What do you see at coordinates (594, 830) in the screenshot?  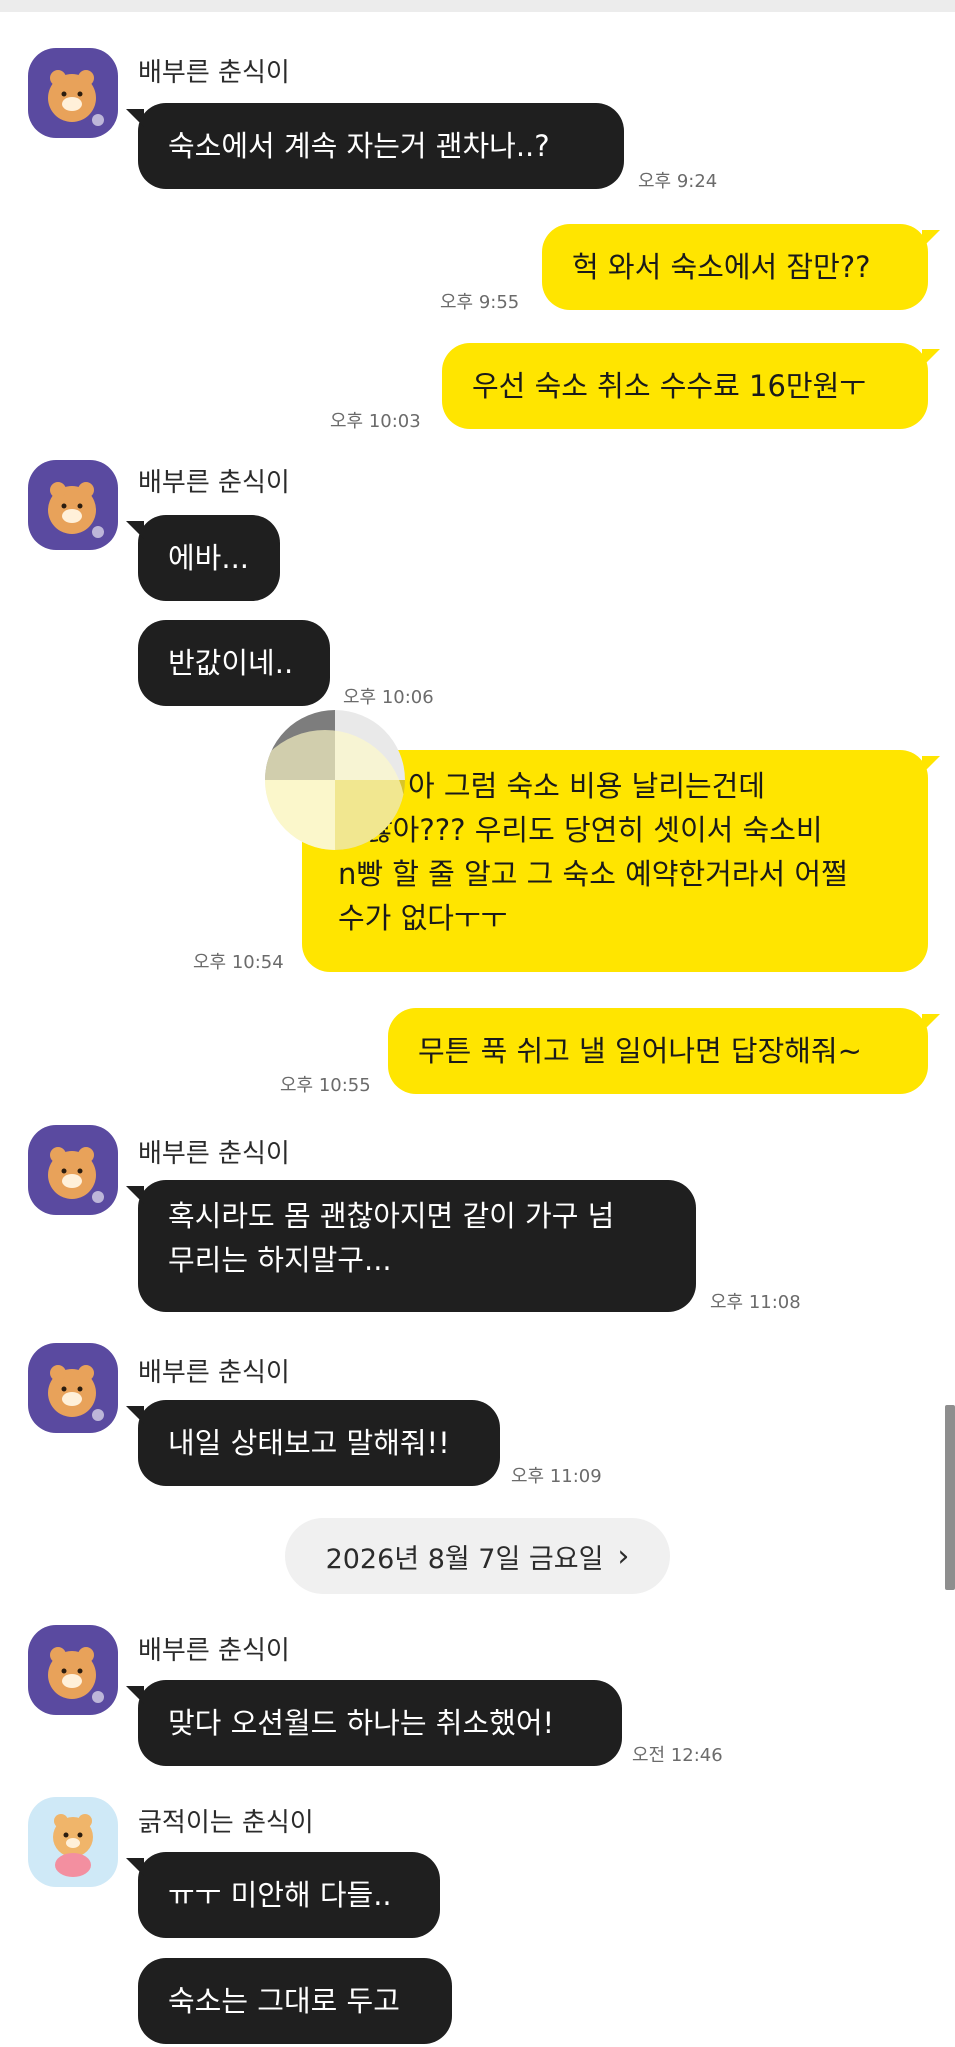 I see `message-line: 잖아??? 우리도 당연히 셋이서 숙소비` at bounding box center [594, 830].